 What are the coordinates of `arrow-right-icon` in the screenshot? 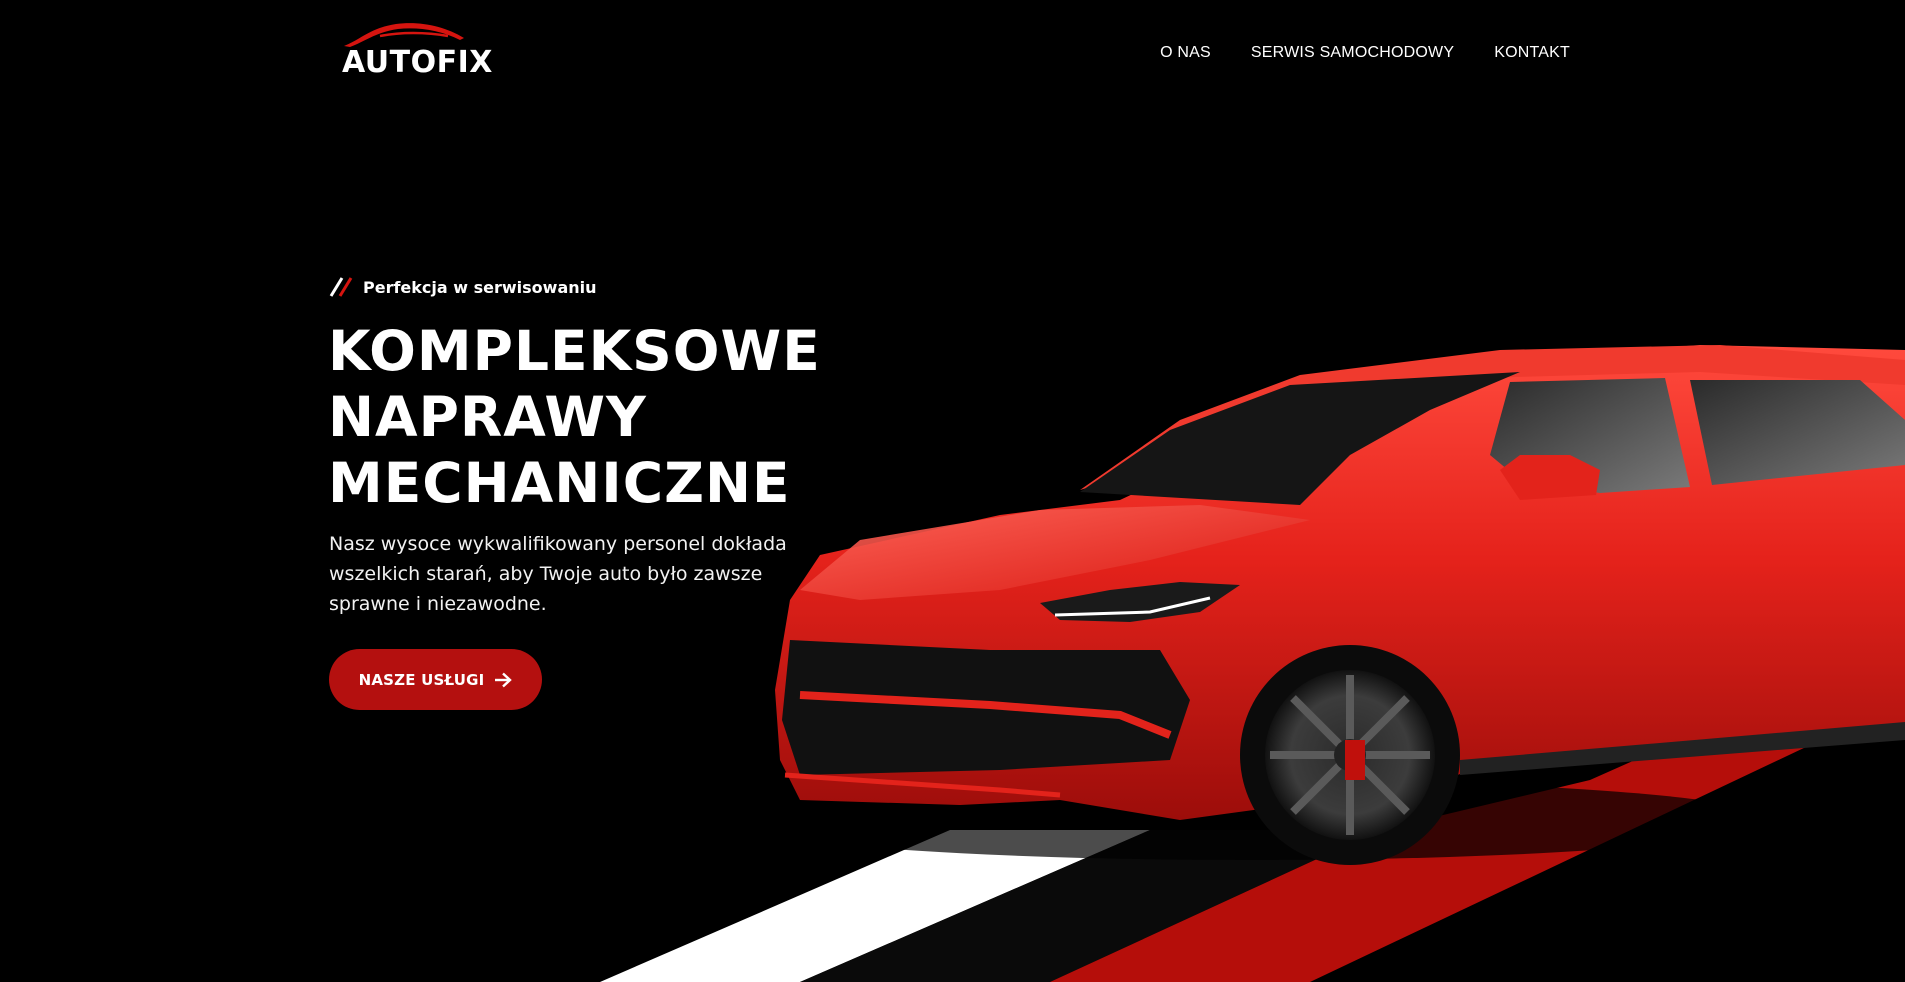 It's located at (504, 679).